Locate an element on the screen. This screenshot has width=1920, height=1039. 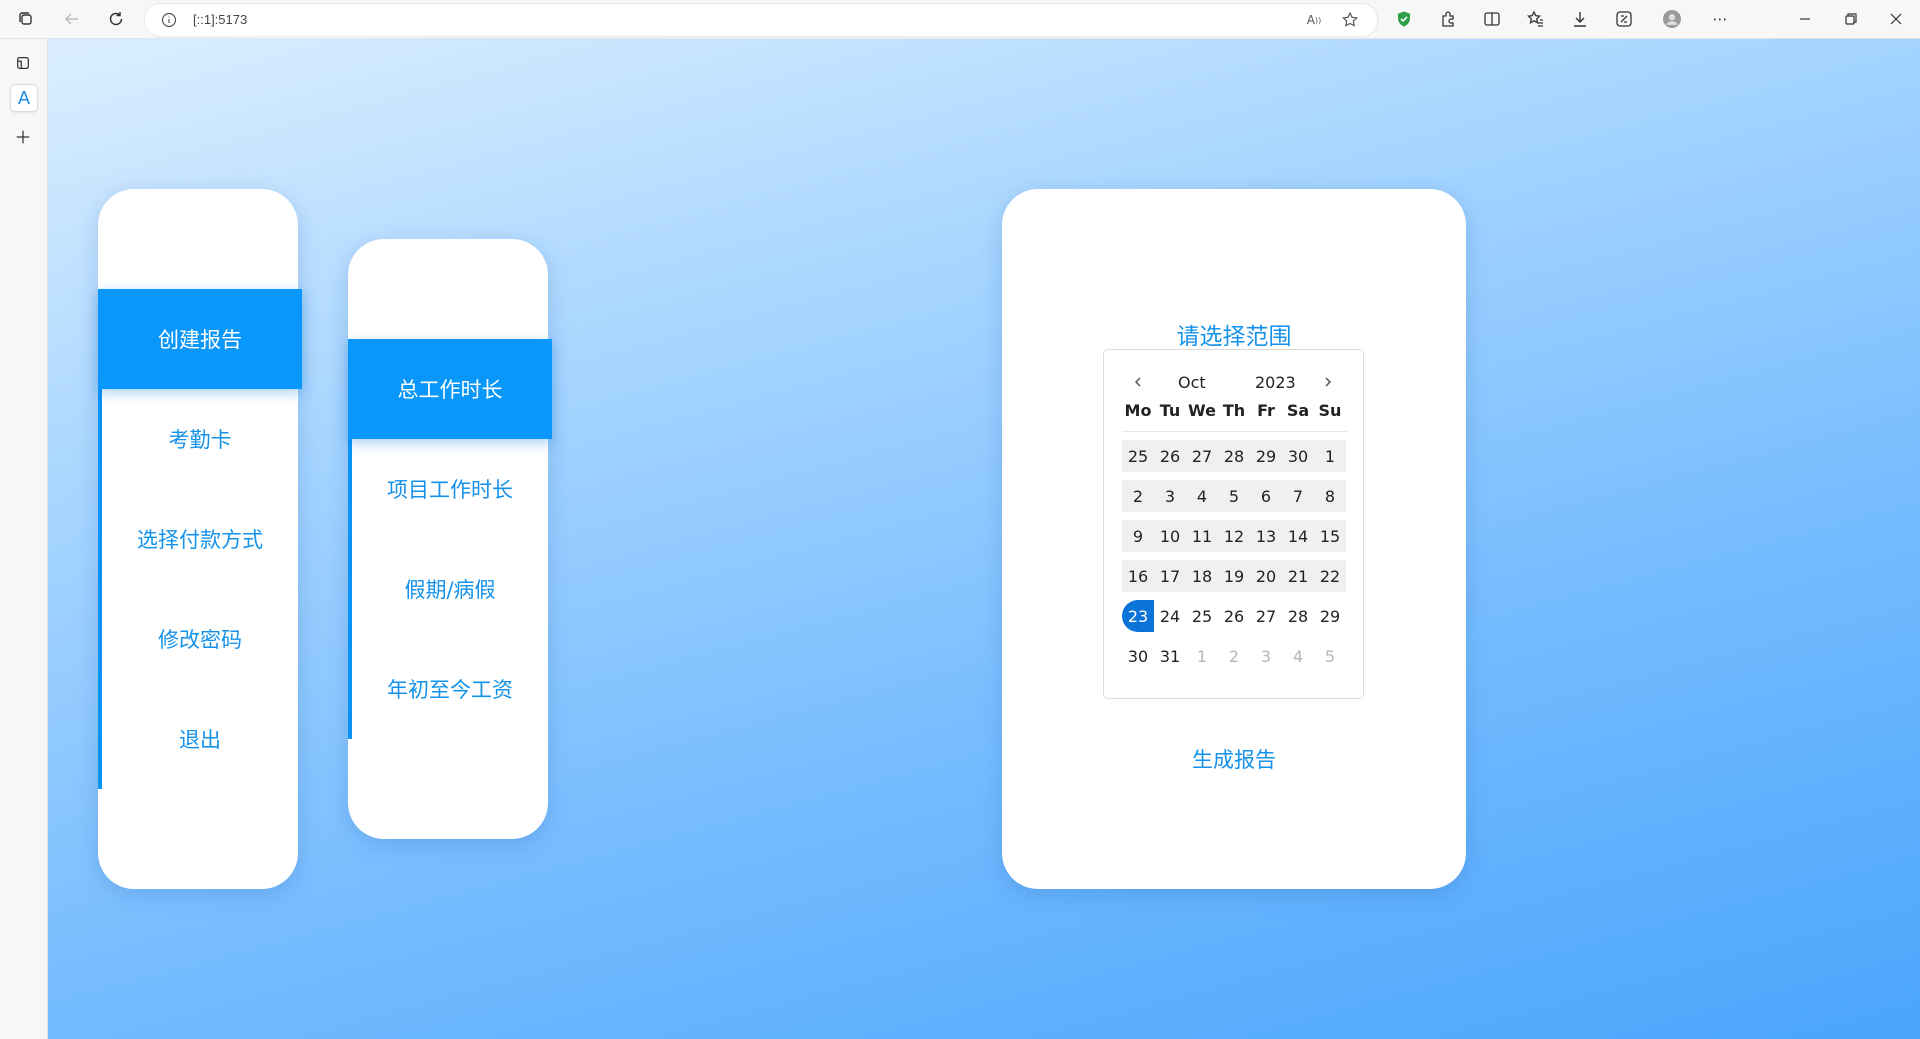
menu-item-label: 假期/病假 is located at coordinates (450, 590).